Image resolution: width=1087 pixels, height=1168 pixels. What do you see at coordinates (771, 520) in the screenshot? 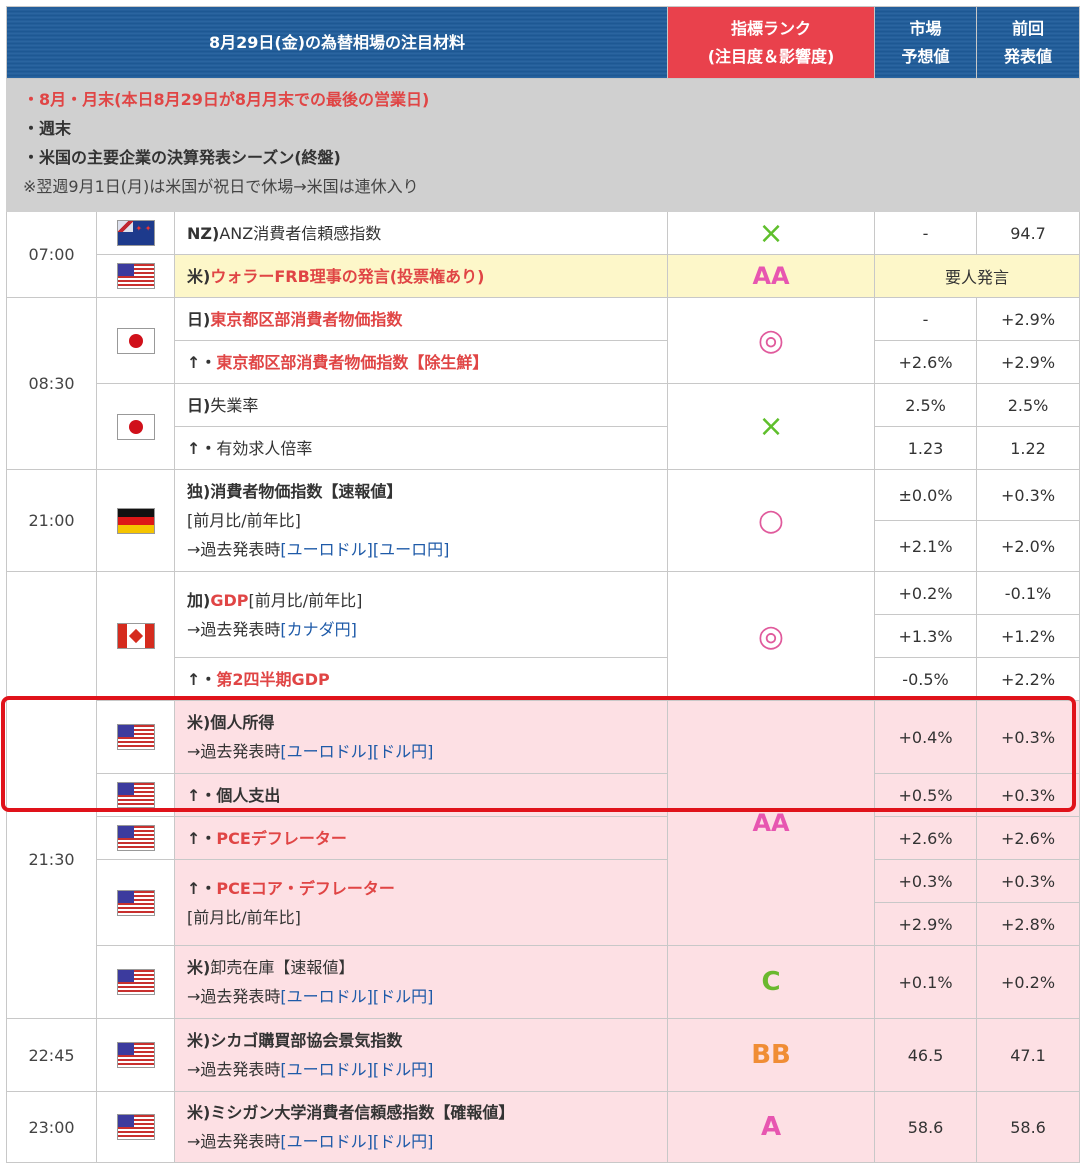
I see `rank-circle-icon: ○` at bounding box center [771, 520].